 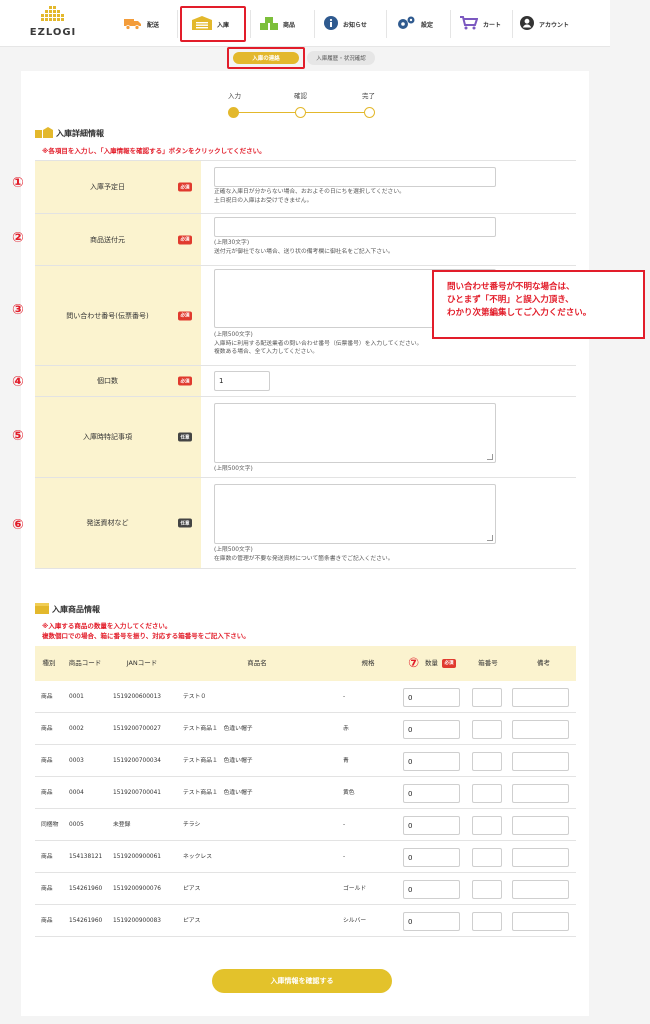 I want to click on cell-code: 0001, so click(x=76, y=697).